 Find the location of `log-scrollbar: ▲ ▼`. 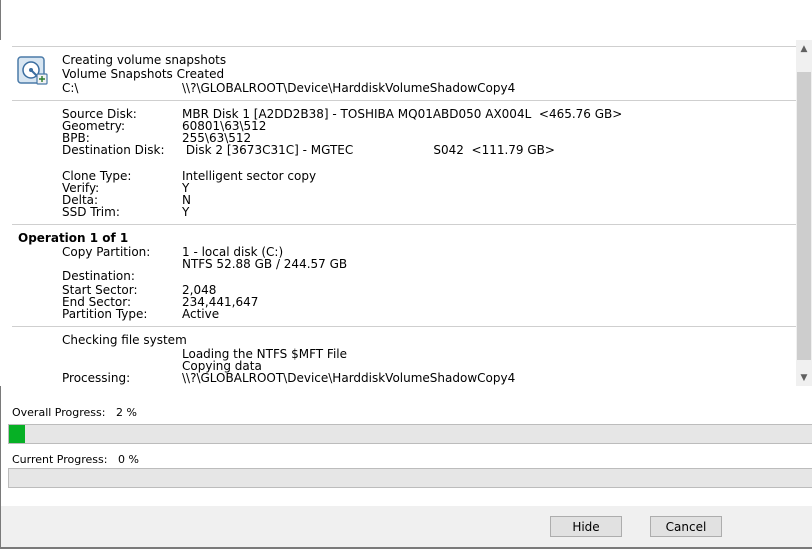

log-scrollbar: ▲ ▼ is located at coordinates (804, 213).